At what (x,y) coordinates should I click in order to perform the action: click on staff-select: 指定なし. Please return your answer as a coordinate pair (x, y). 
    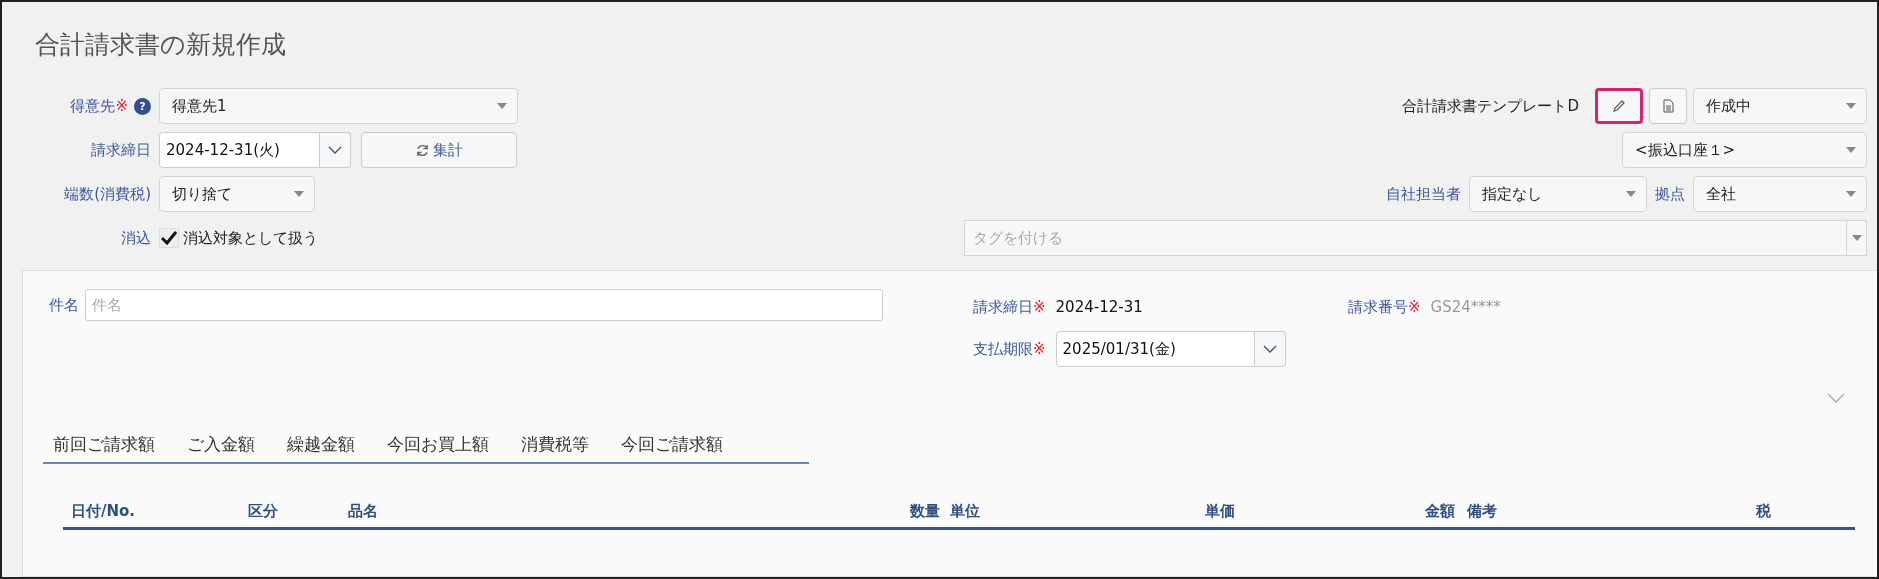
    Looking at the image, I should click on (1558, 194).